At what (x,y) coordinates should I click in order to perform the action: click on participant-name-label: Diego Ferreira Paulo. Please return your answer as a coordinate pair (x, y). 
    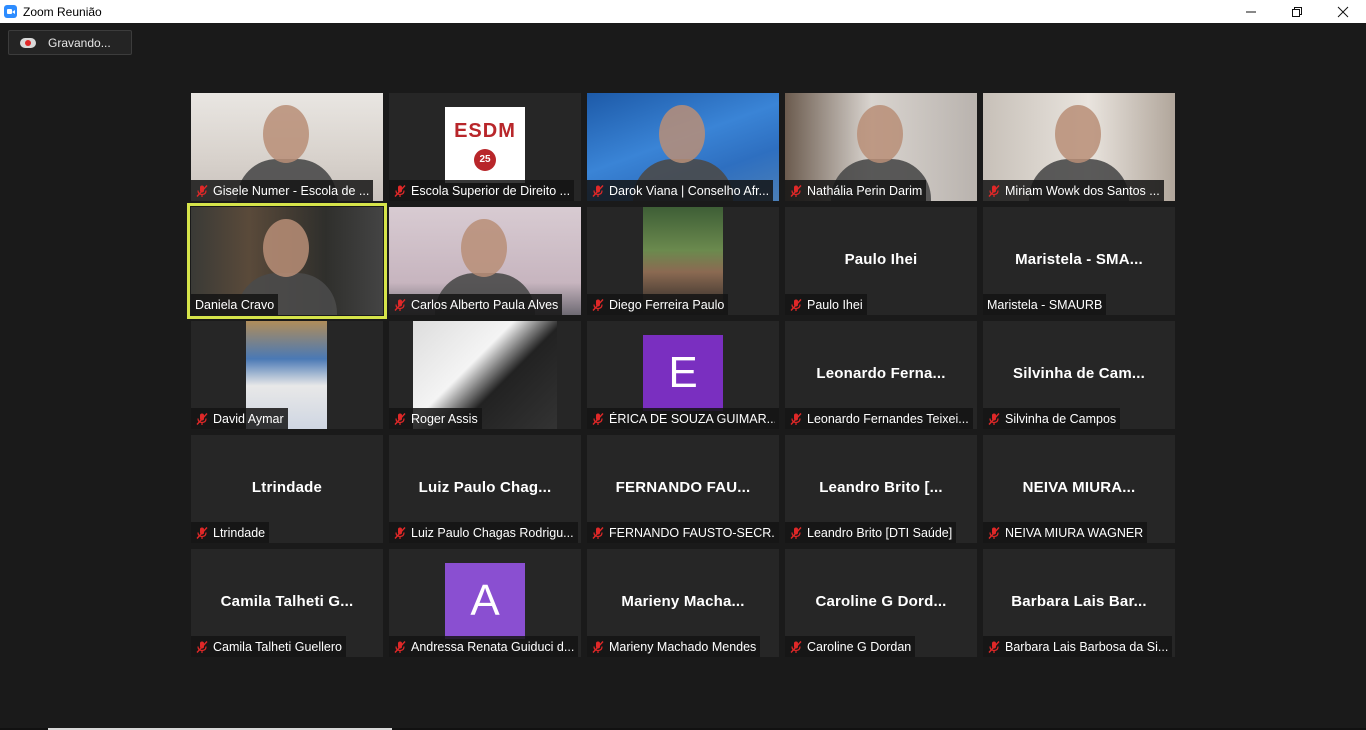
    Looking at the image, I should click on (658, 304).